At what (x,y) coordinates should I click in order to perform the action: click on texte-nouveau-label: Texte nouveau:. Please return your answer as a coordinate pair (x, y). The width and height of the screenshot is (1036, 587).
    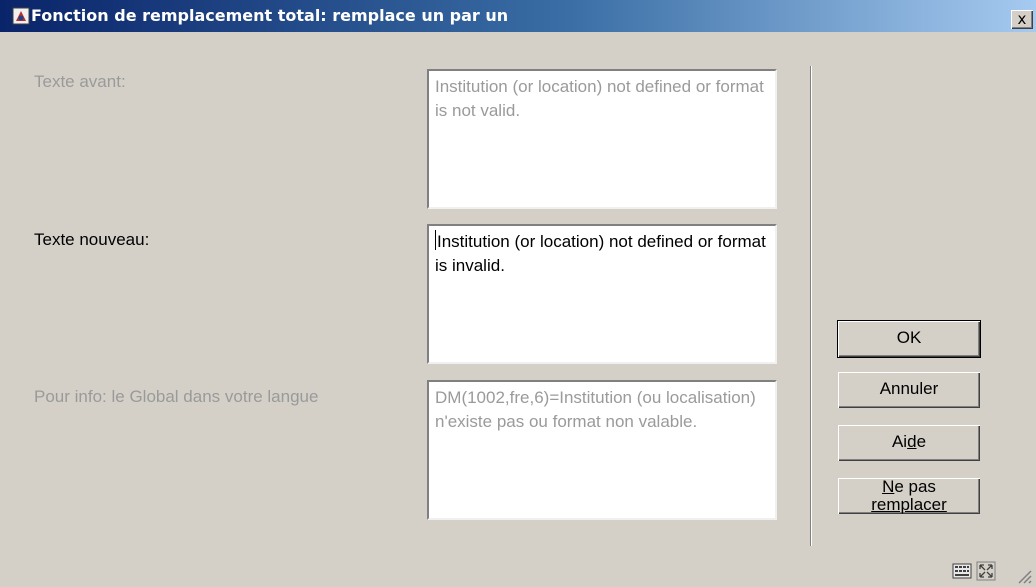
    Looking at the image, I should click on (92, 239).